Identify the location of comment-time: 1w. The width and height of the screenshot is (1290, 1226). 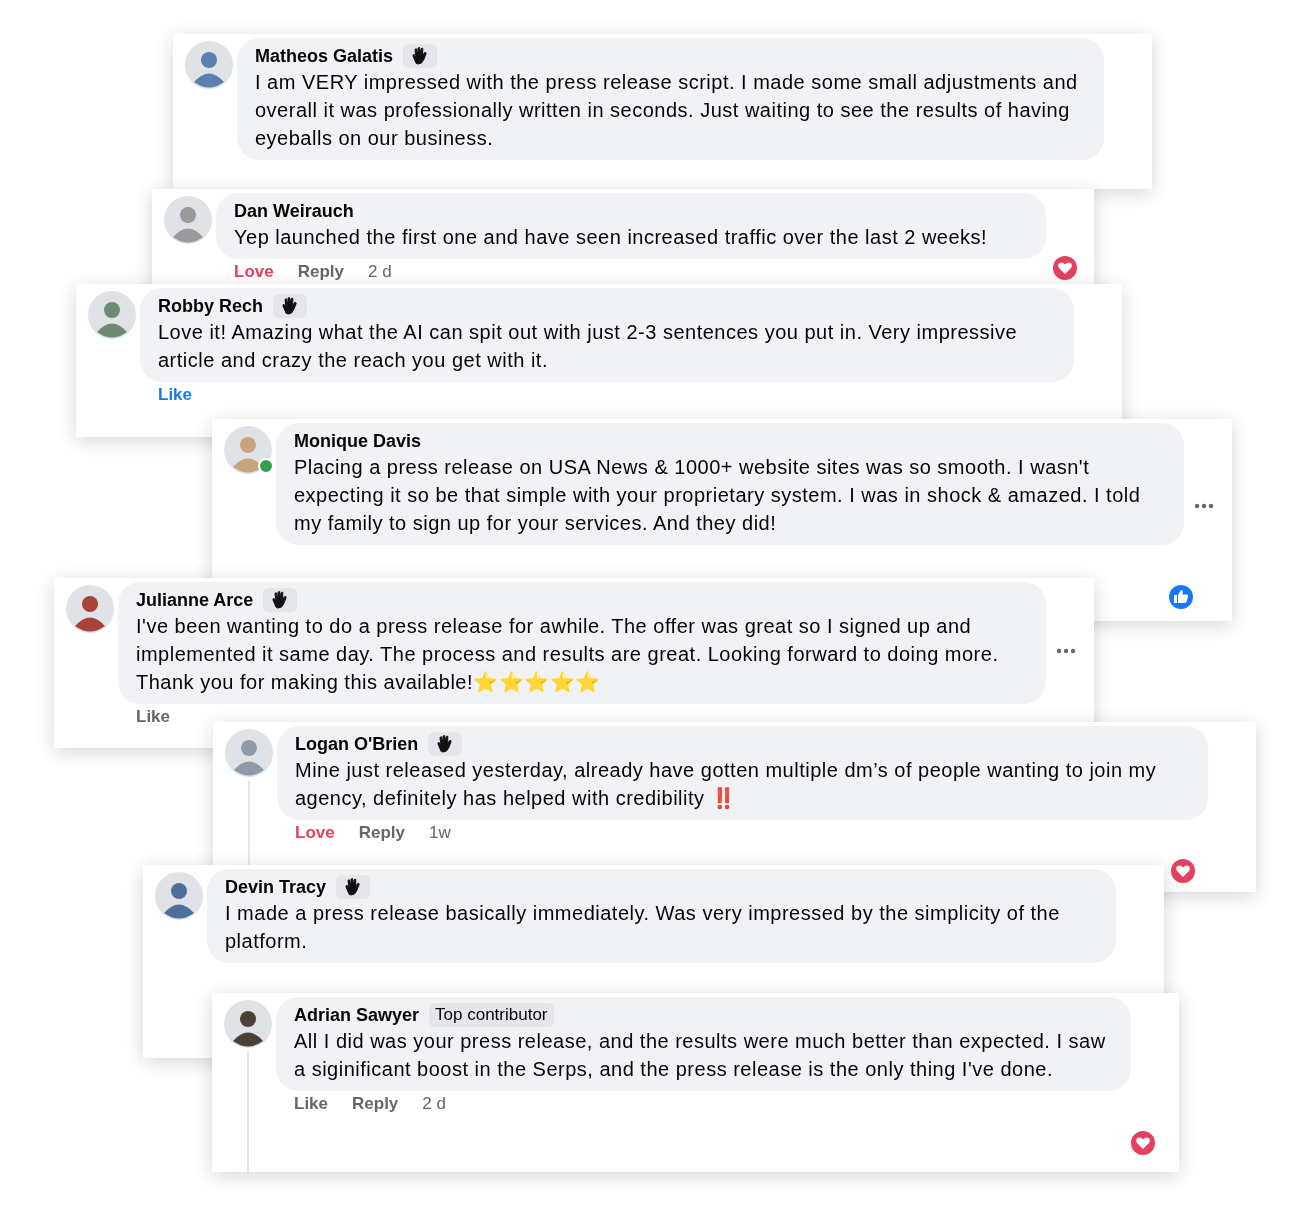
(440, 833).